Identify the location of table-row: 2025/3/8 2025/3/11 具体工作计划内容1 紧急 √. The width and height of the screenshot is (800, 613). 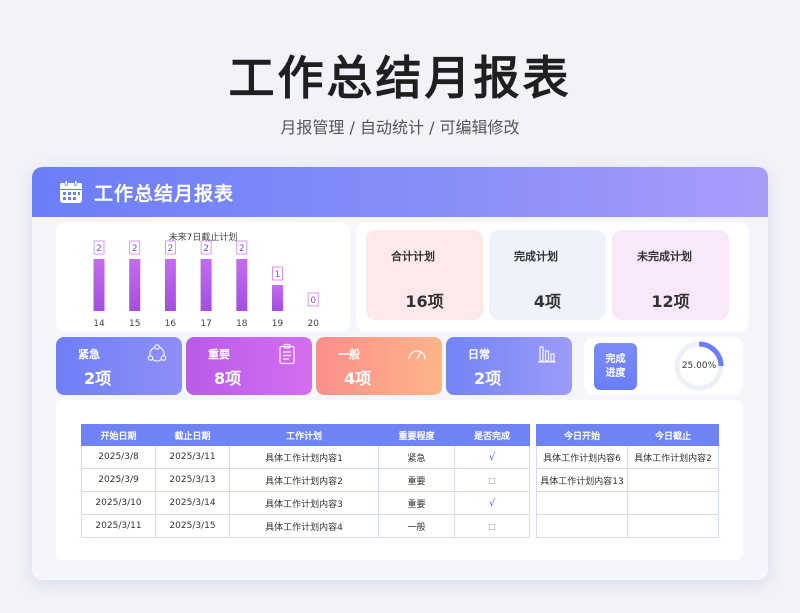
(305, 457).